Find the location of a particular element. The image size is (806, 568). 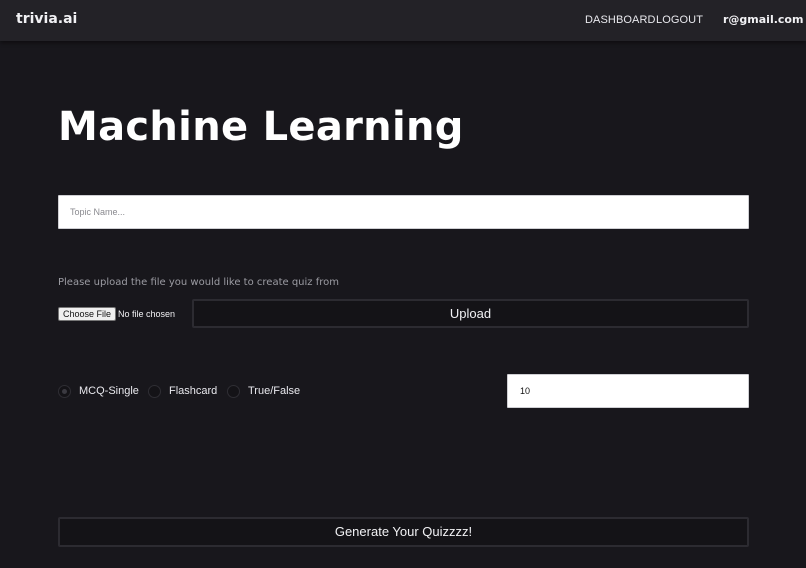

radio-mcq-single is located at coordinates (64, 391).